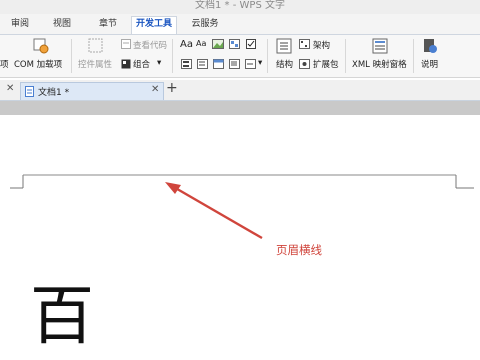  I want to click on header-horizontal-line, so click(242, 181).